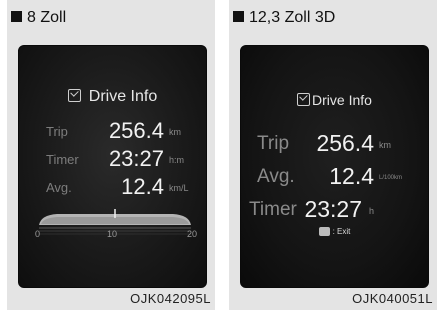 The image size is (440, 310). I want to click on timer-unit: h, so click(372, 211).